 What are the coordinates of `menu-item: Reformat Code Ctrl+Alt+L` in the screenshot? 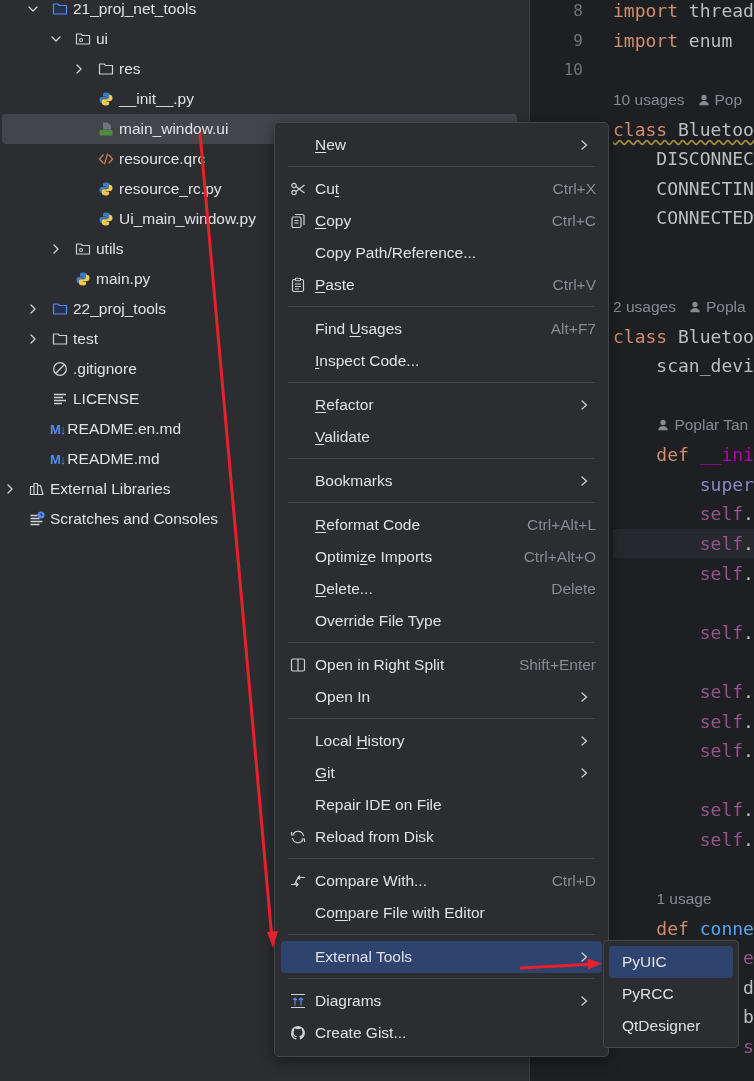 It's located at (441, 525).